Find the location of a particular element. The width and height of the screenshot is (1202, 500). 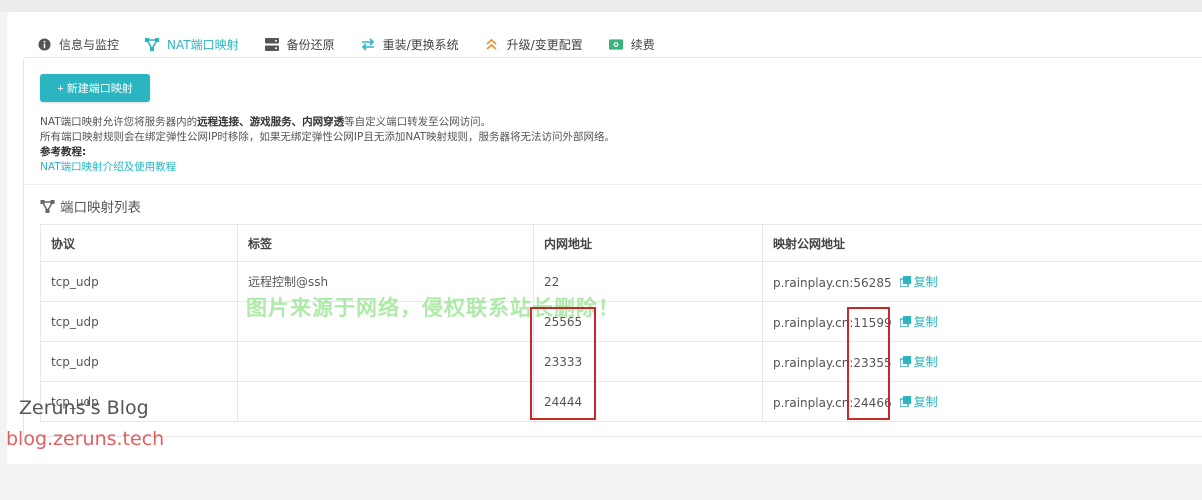

swap-arrows-icon is located at coordinates (368, 44).